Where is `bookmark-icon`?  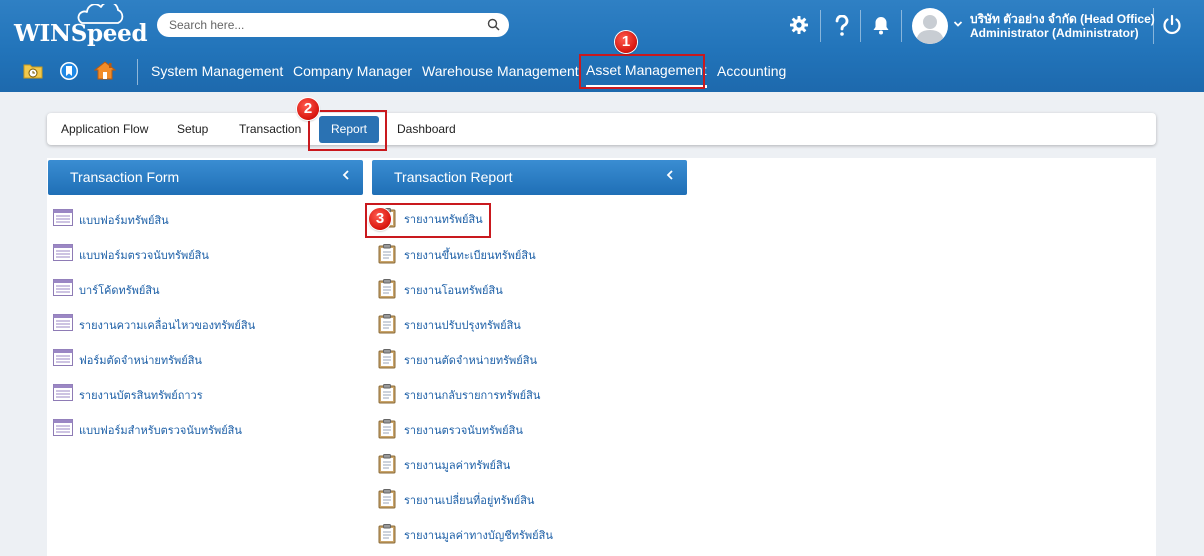 bookmark-icon is located at coordinates (69, 71).